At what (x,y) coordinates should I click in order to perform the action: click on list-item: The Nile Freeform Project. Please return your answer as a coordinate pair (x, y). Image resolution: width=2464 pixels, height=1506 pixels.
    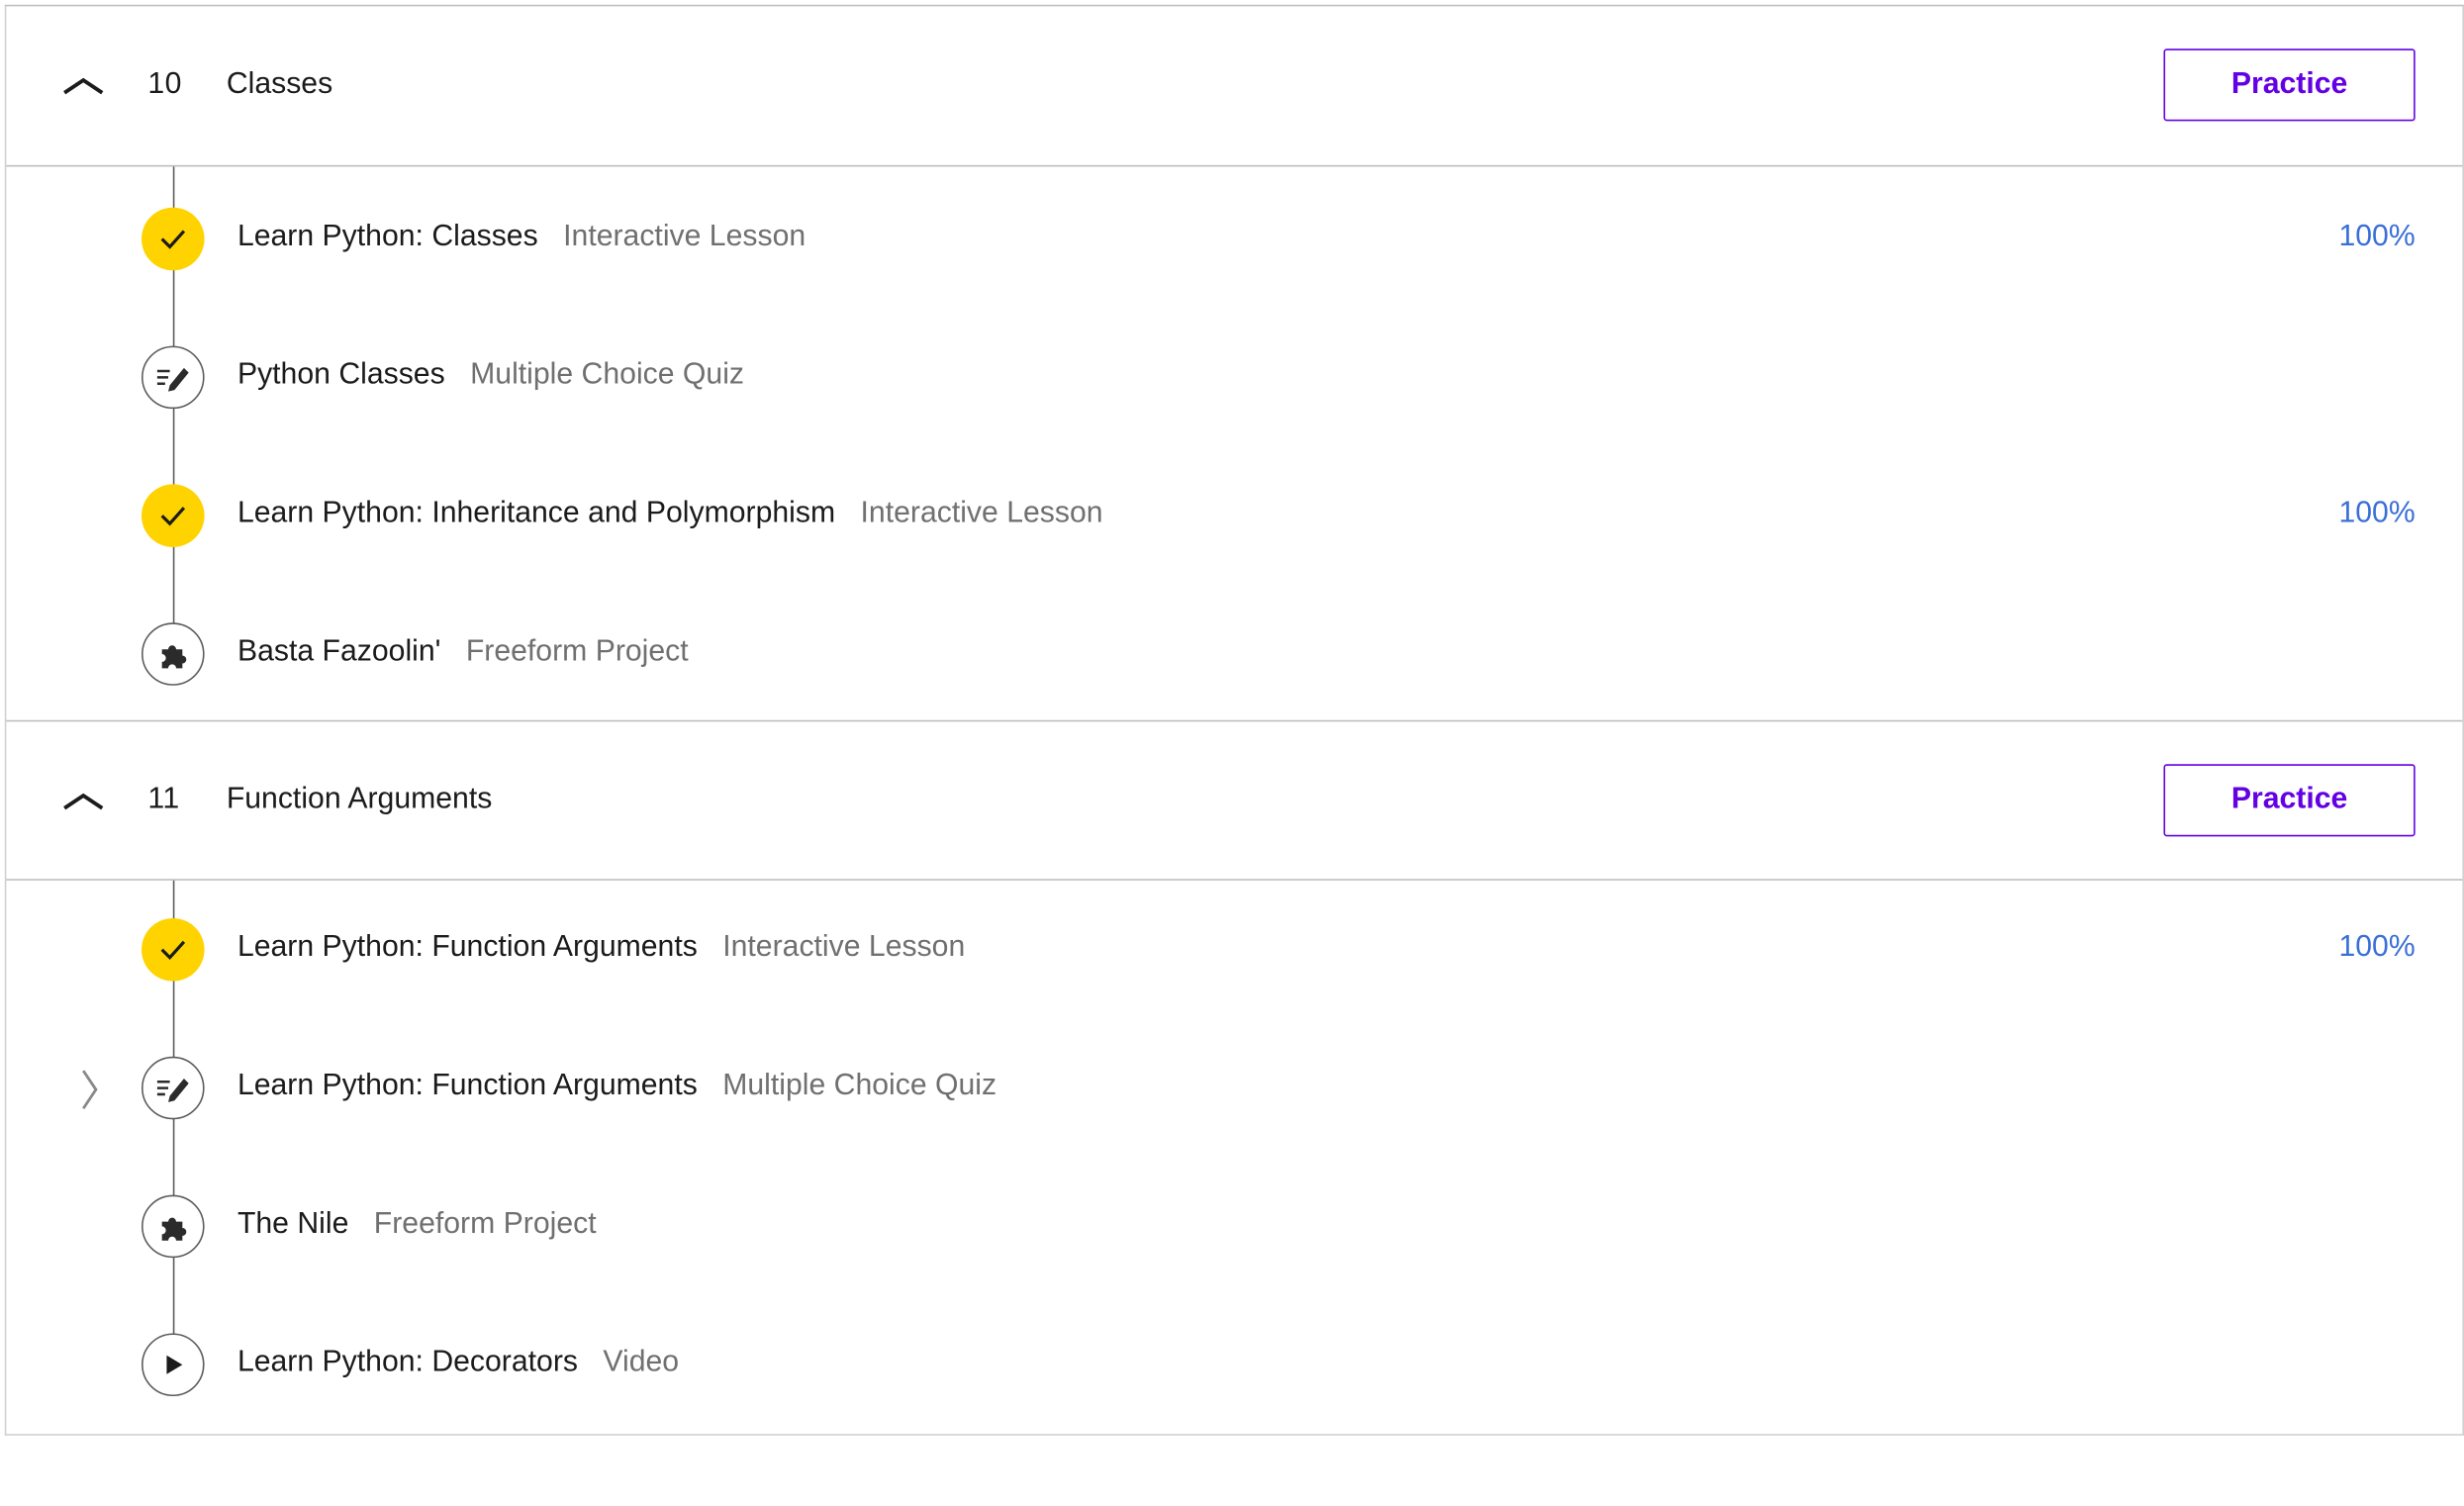
    Looking at the image, I should click on (1234, 1226).